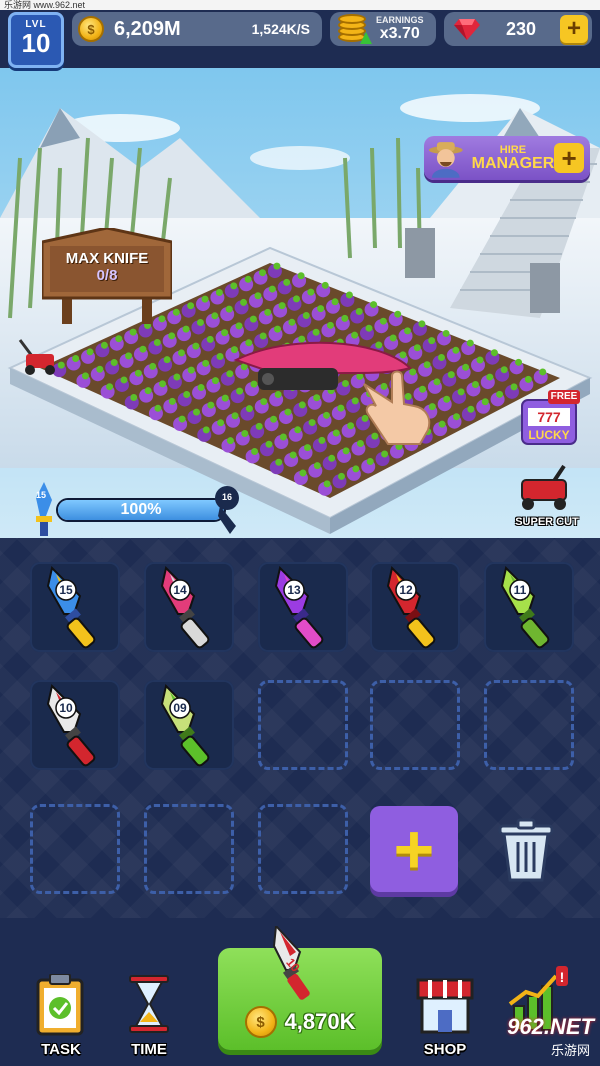  Describe the element at coordinates (66, 708) in the screenshot. I see `knife-level: 10` at that location.